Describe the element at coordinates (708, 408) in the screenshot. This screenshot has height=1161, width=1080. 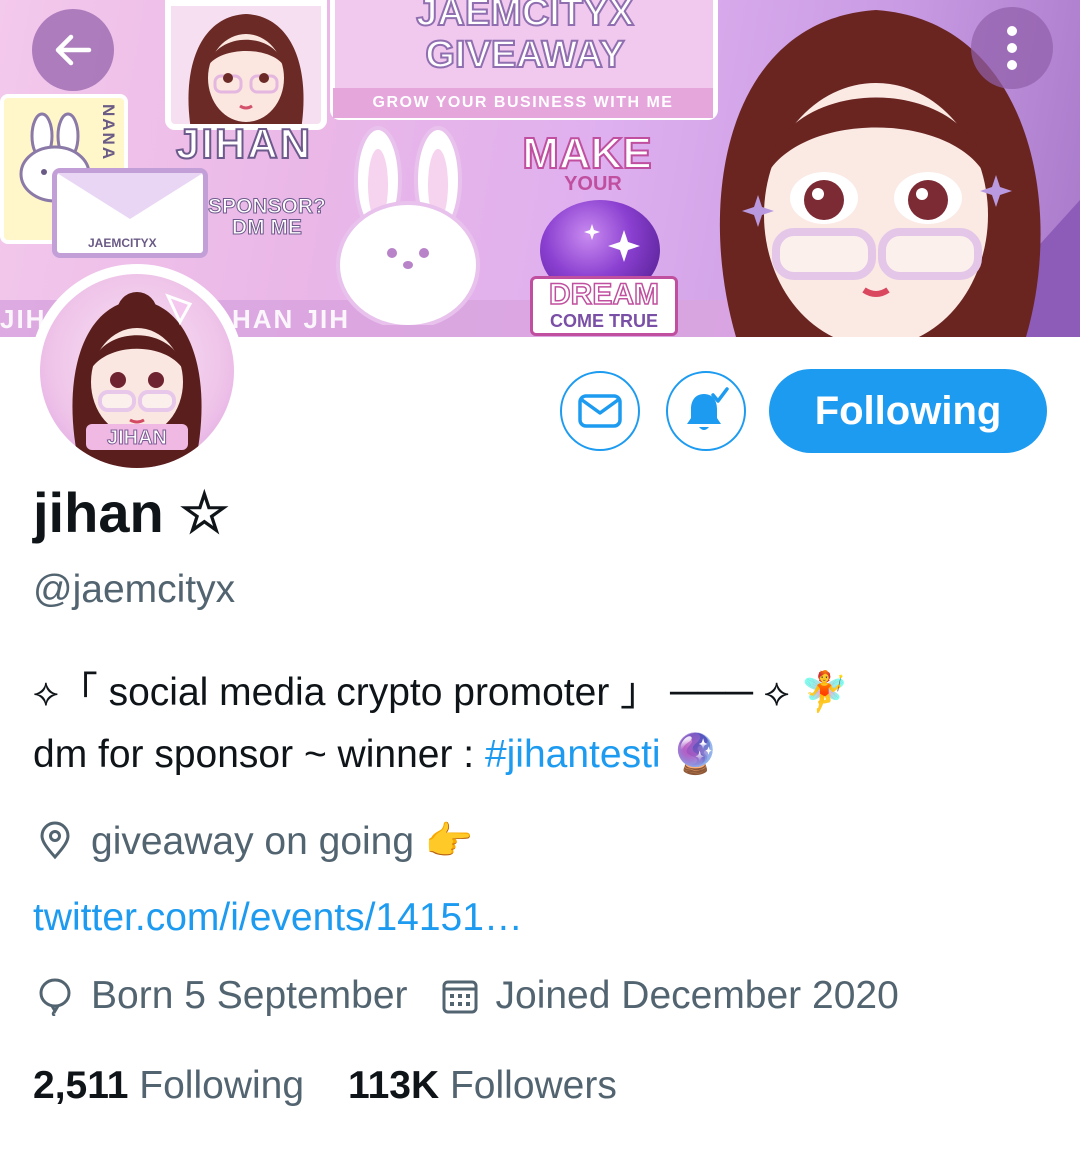
I see `bell-check-icon` at that location.